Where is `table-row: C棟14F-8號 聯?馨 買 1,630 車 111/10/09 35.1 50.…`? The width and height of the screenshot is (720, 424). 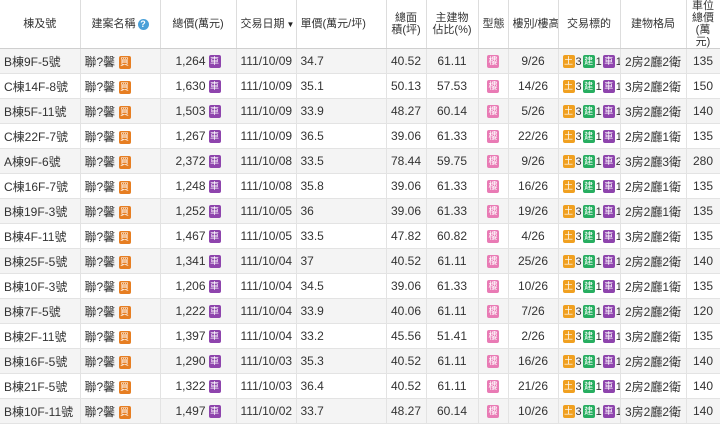 table-row: C棟14F-8號 聯?馨 買 1,630 車 111/10/09 35.1 50.… is located at coordinates (360, 86).